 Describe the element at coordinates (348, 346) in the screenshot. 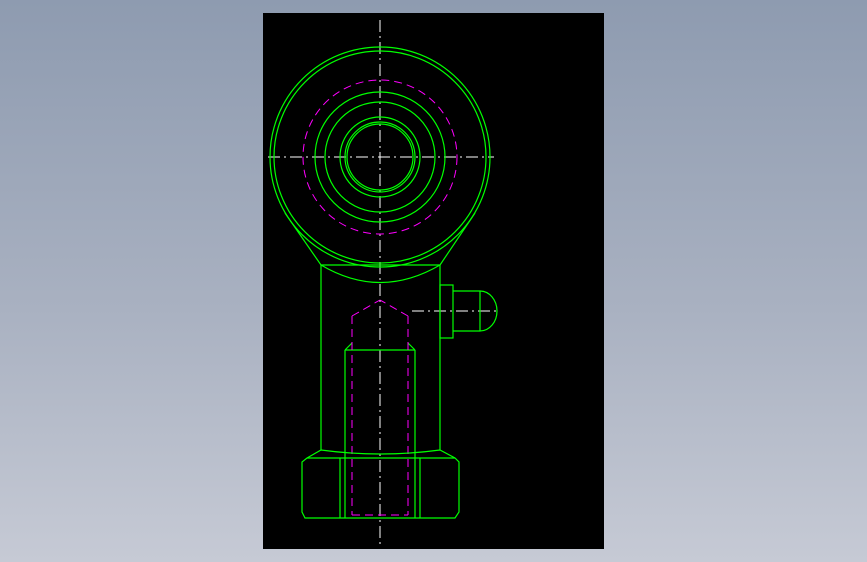

I see `bore-left-chamfer` at that location.